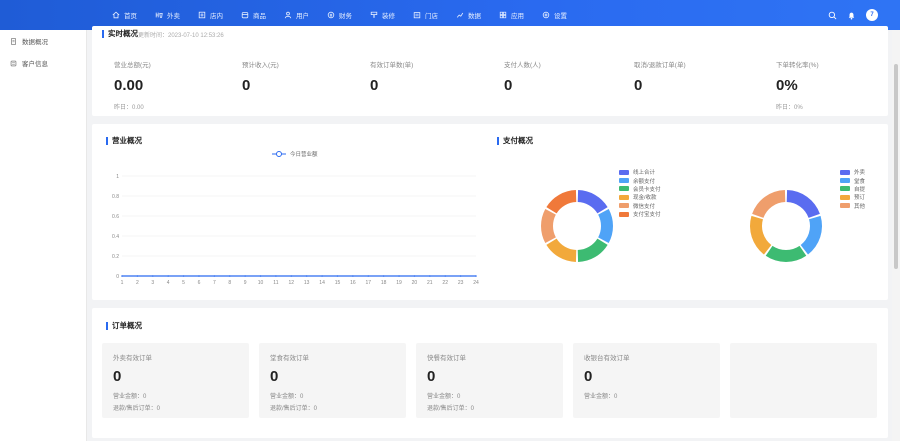  What do you see at coordinates (129, 108) in the screenshot?
I see `stat-sub: 昨日：0.00` at bounding box center [129, 108].